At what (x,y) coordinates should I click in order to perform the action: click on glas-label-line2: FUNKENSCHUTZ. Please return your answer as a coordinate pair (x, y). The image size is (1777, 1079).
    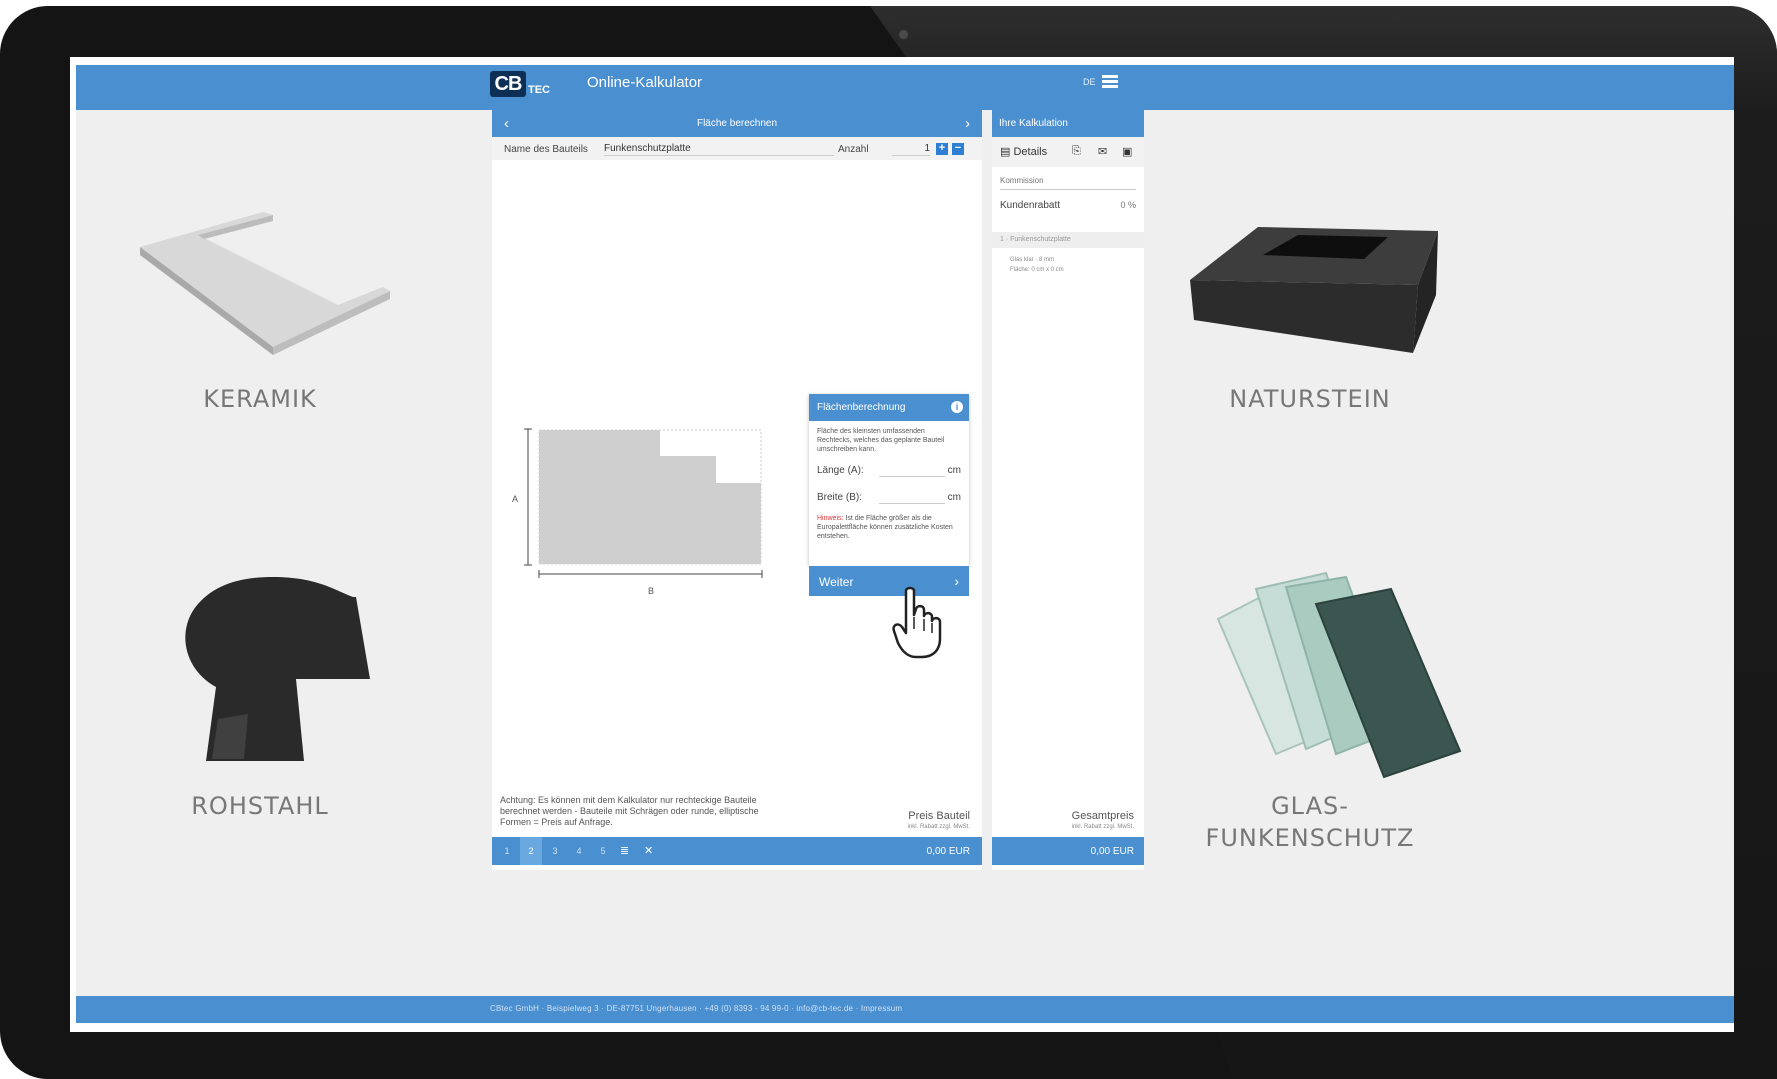
    Looking at the image, I should click on (1310, 838).